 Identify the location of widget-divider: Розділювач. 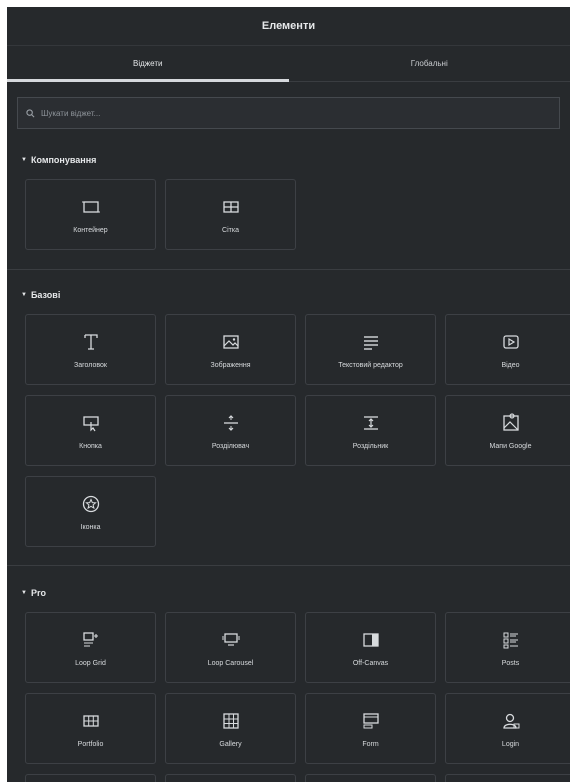
(230, 430).